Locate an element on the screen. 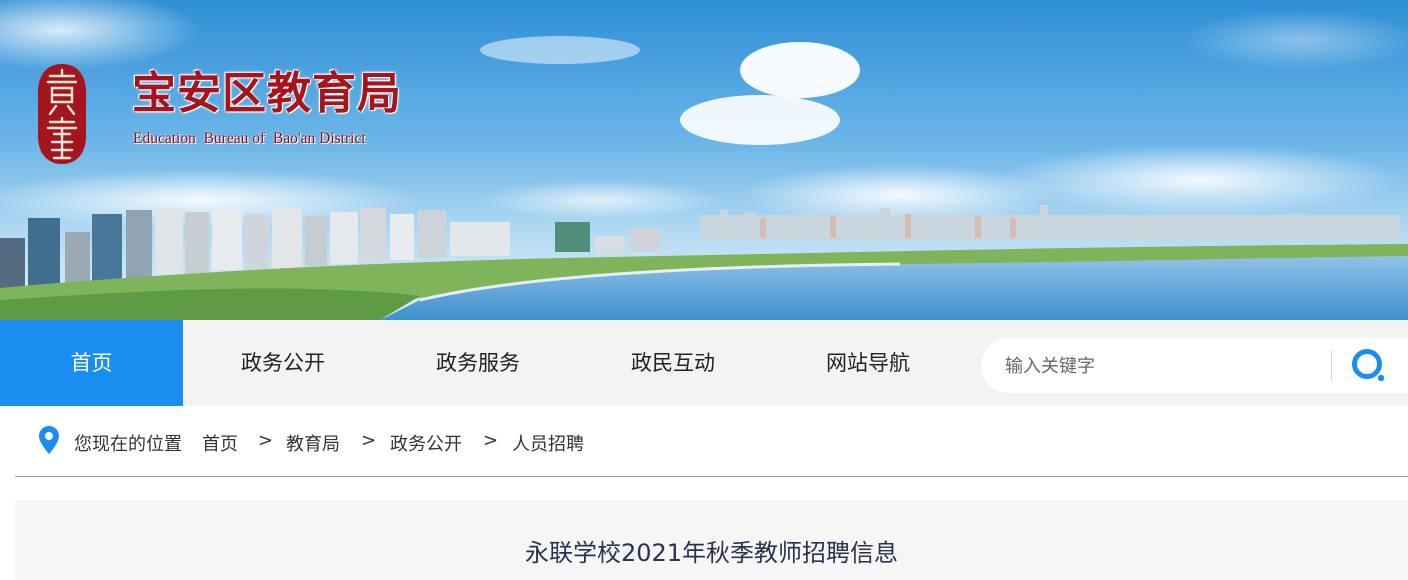  search-box is located at coordinates (1194, 365).